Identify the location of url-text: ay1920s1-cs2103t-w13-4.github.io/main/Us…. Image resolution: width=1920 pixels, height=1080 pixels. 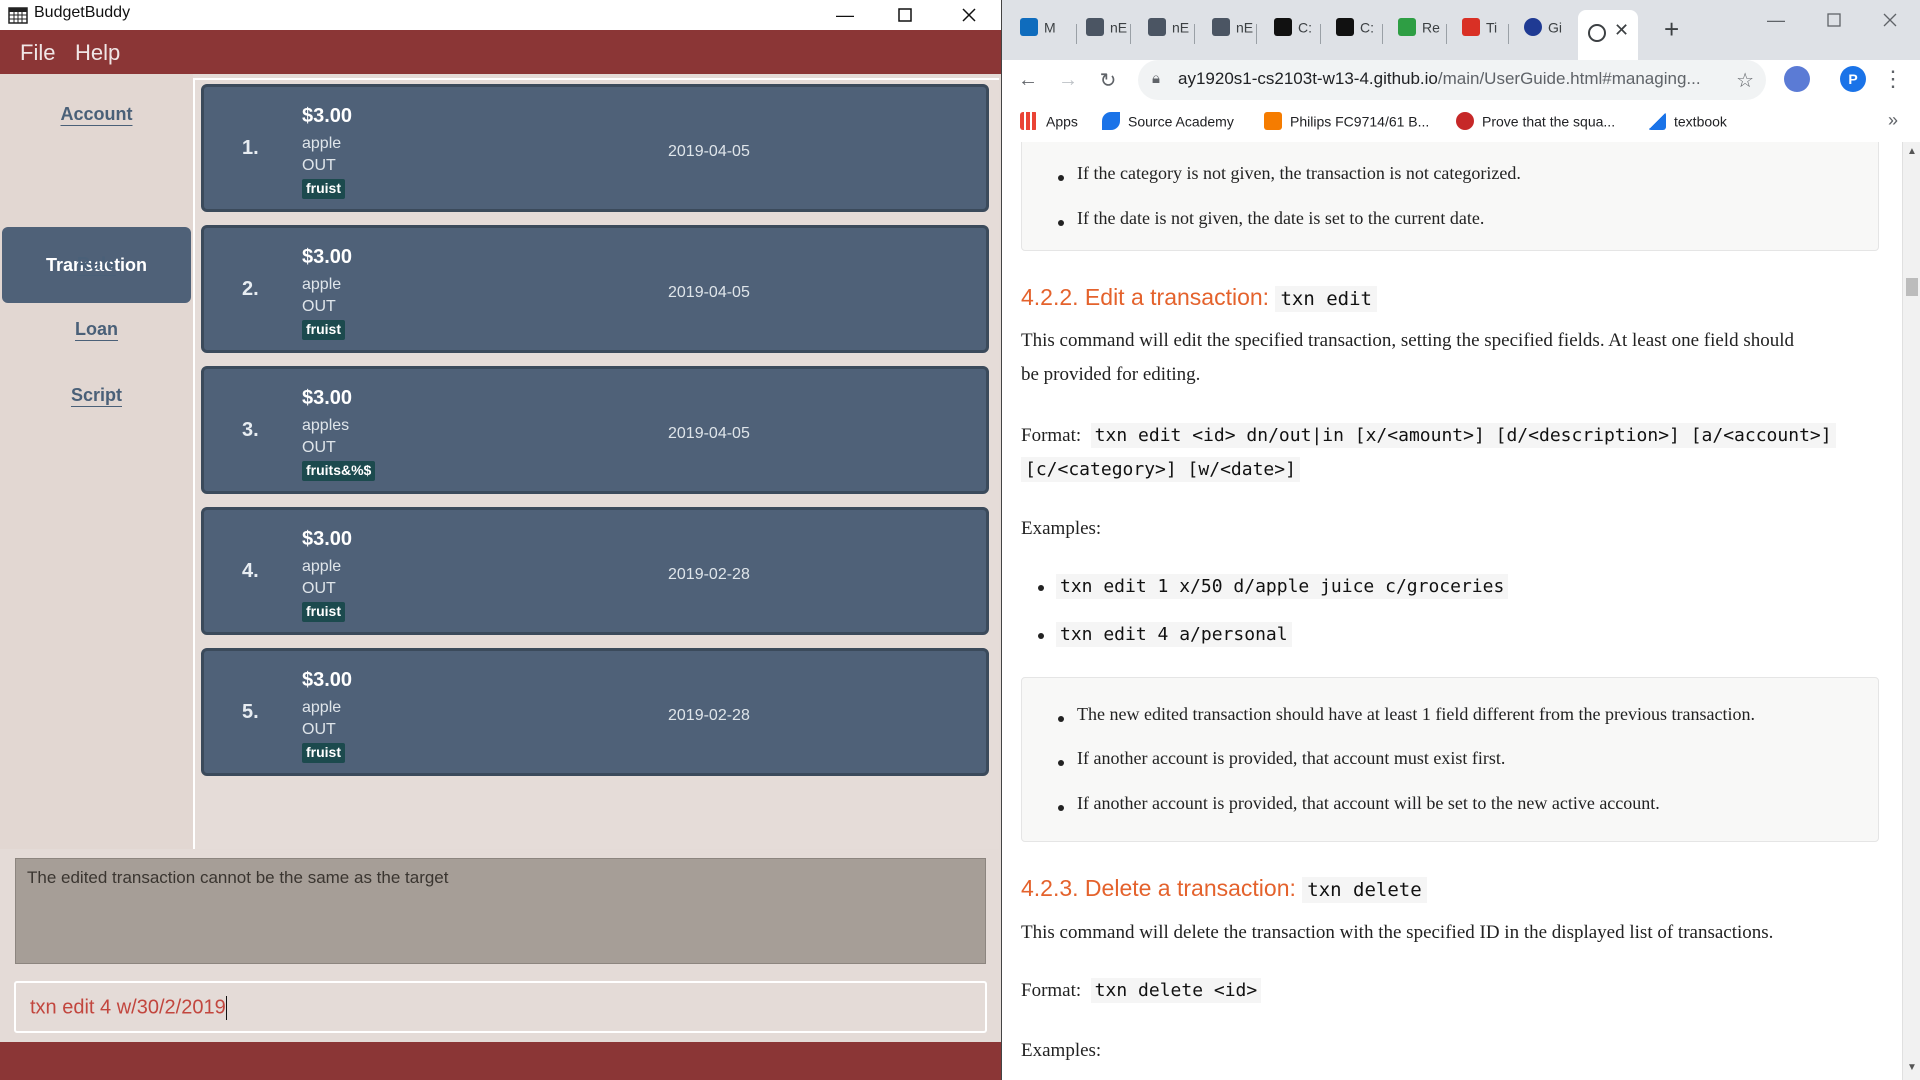
(1439, 79).